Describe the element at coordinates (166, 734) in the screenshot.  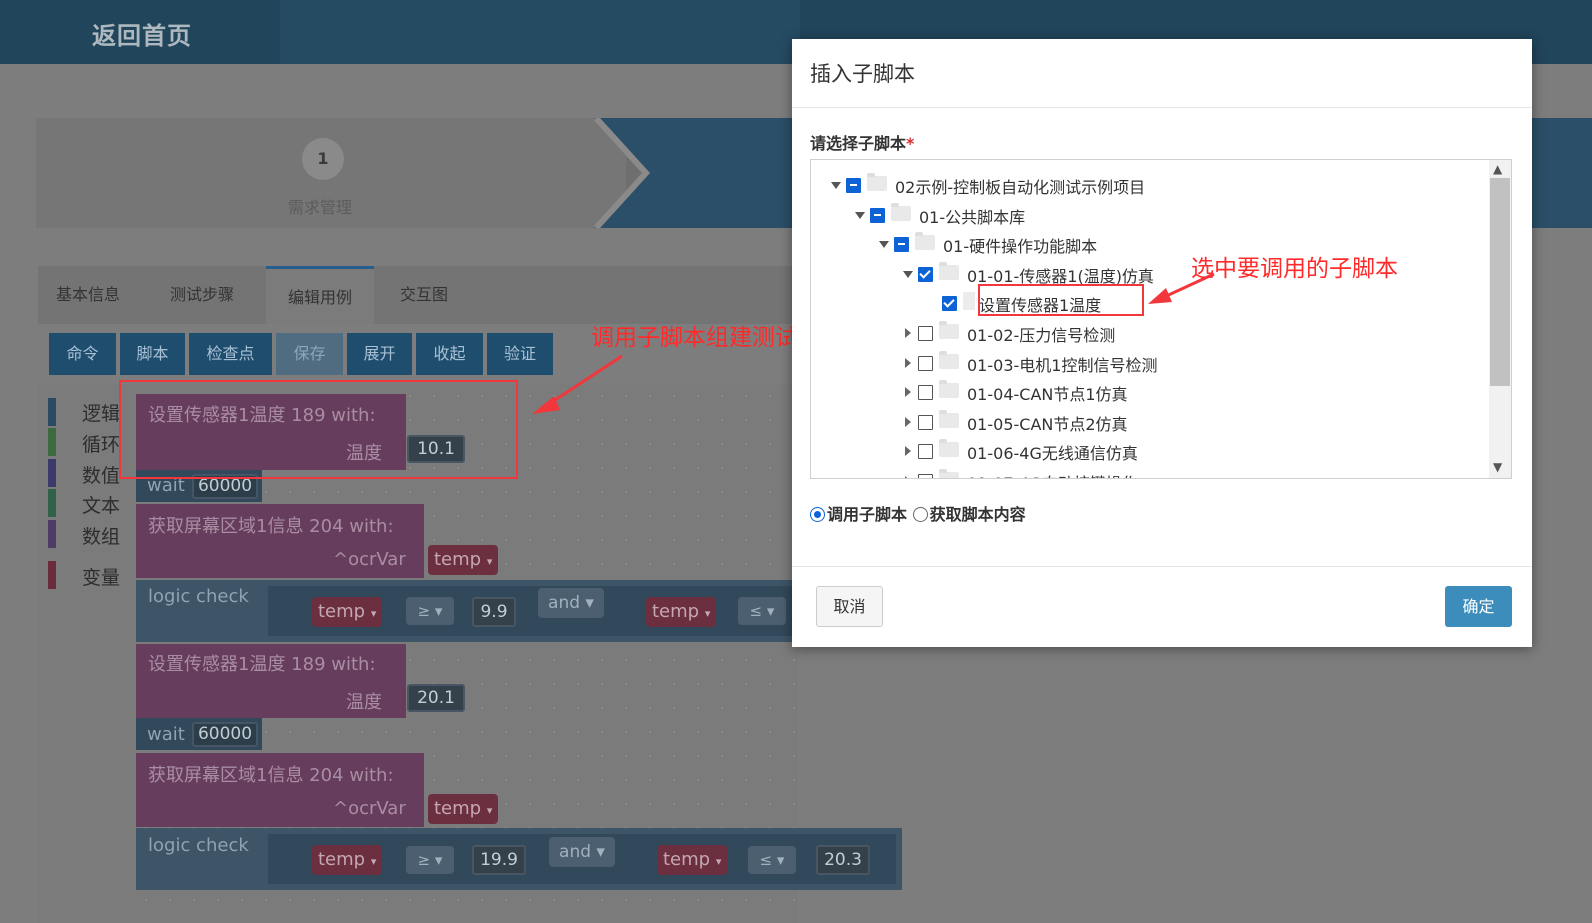
I see `wait-label: wait` at that location.